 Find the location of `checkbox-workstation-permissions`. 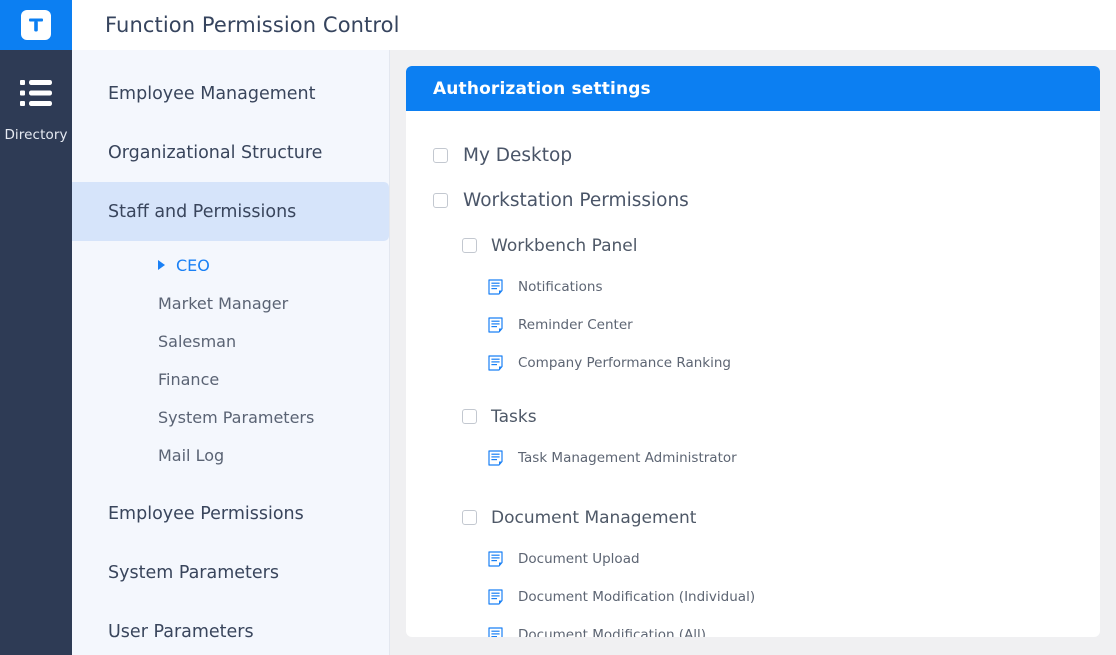

checkbox-workstation-permissions is located at coordinates (440, 200).